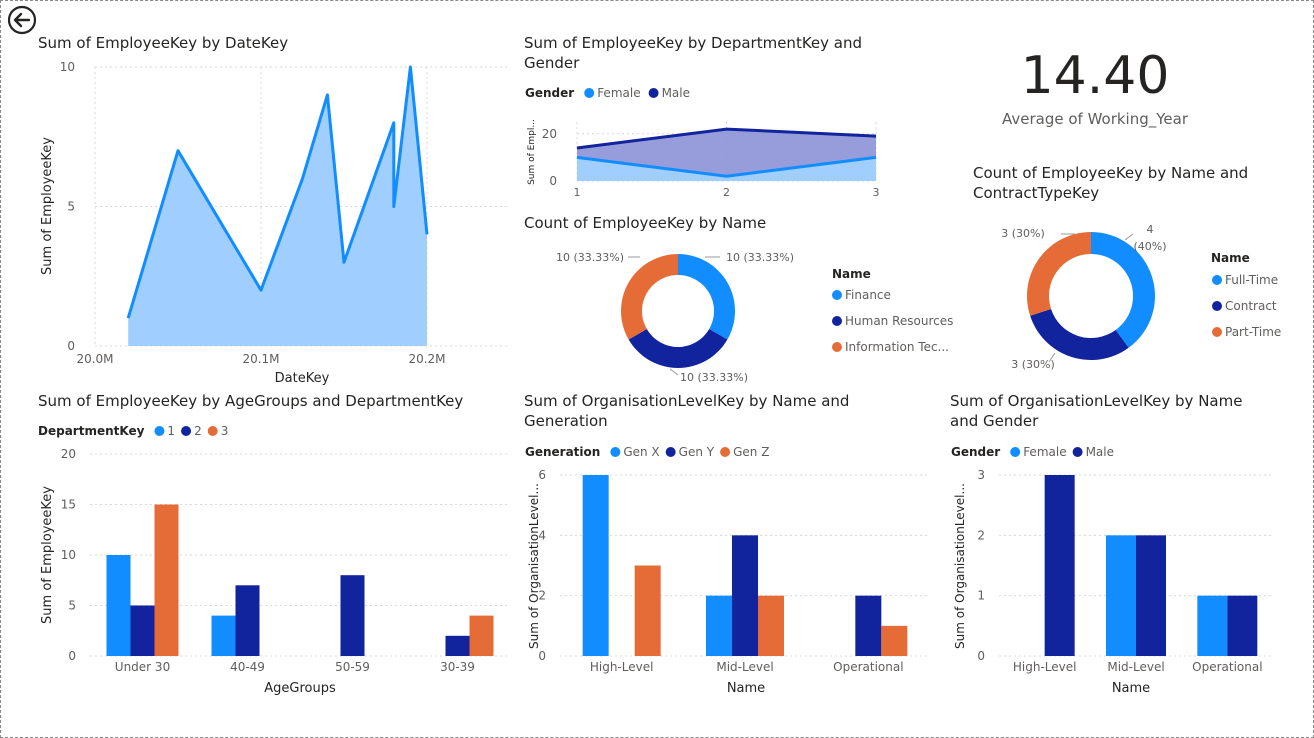 The width and height of the screenshot is (1314, 738). What do you see at coordinates (260, 359) in the screenshot?
I see `x-tick-label: 20.1M` at bounding box center [260, 359].